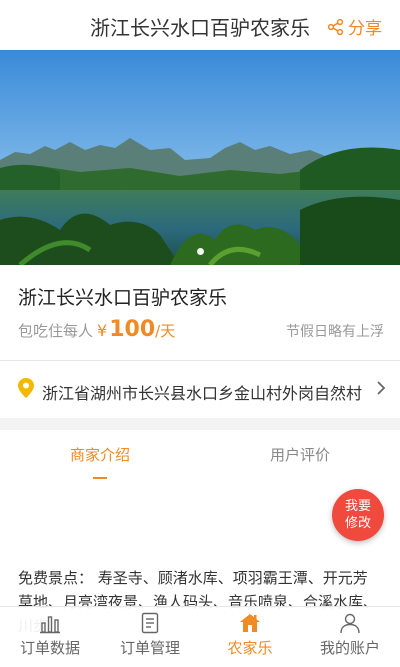 This screenshot has height=667, width=400. I want to click on price-row: 包吃住每人 ¥ 100 /天, so click(96, 329).